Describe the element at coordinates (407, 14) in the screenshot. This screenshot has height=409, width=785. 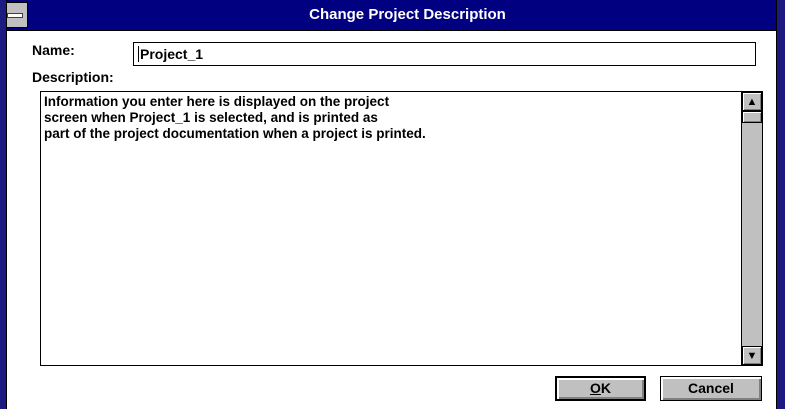
I see `window-title: Change Project Description` at that location.